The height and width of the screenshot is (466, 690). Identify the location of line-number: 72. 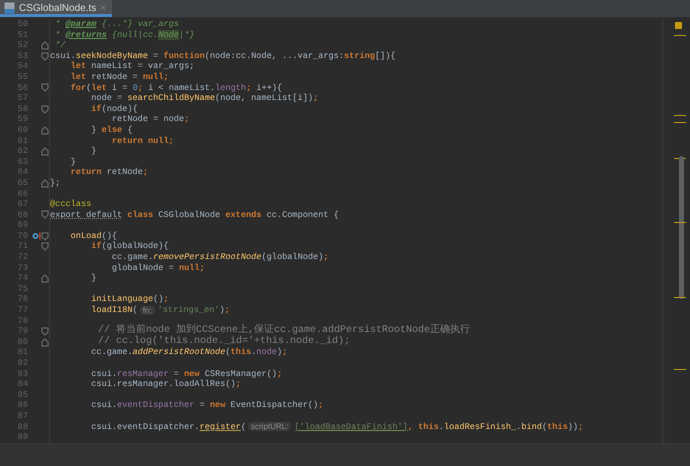
(22, 257).